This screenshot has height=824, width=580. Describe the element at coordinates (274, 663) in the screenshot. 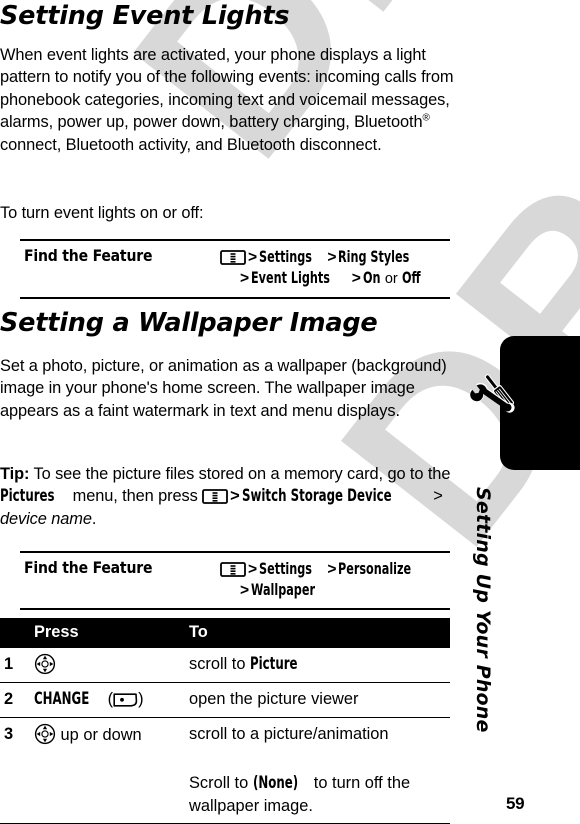

I see `menu-item-picture: Picture` at that location.